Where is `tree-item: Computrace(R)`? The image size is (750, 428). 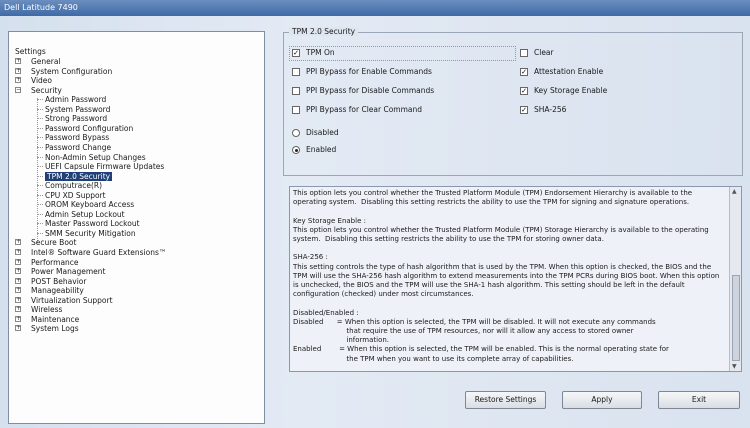
tree-item: Computrace(R) is located at coordinates (134, 185).